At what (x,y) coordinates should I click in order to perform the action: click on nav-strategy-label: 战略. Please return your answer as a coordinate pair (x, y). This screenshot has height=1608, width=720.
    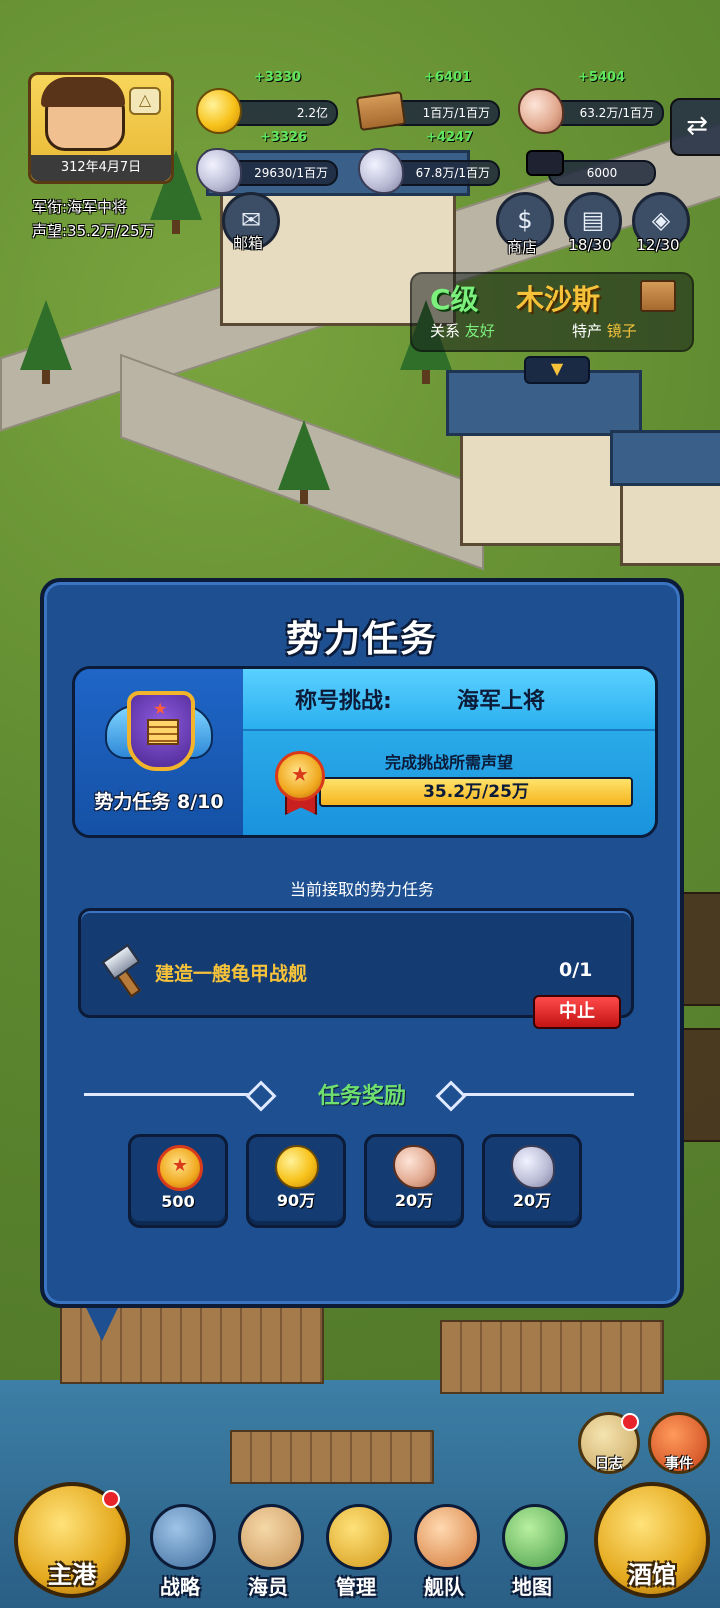
    Looking at the image, I should click on (180, 1587).